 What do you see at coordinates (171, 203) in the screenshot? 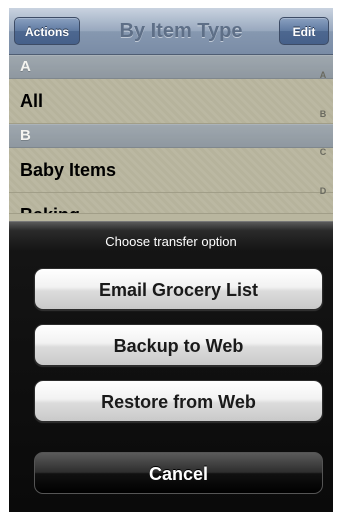
I see `list-item-baking: Baking` at bounding box center [171, 203].